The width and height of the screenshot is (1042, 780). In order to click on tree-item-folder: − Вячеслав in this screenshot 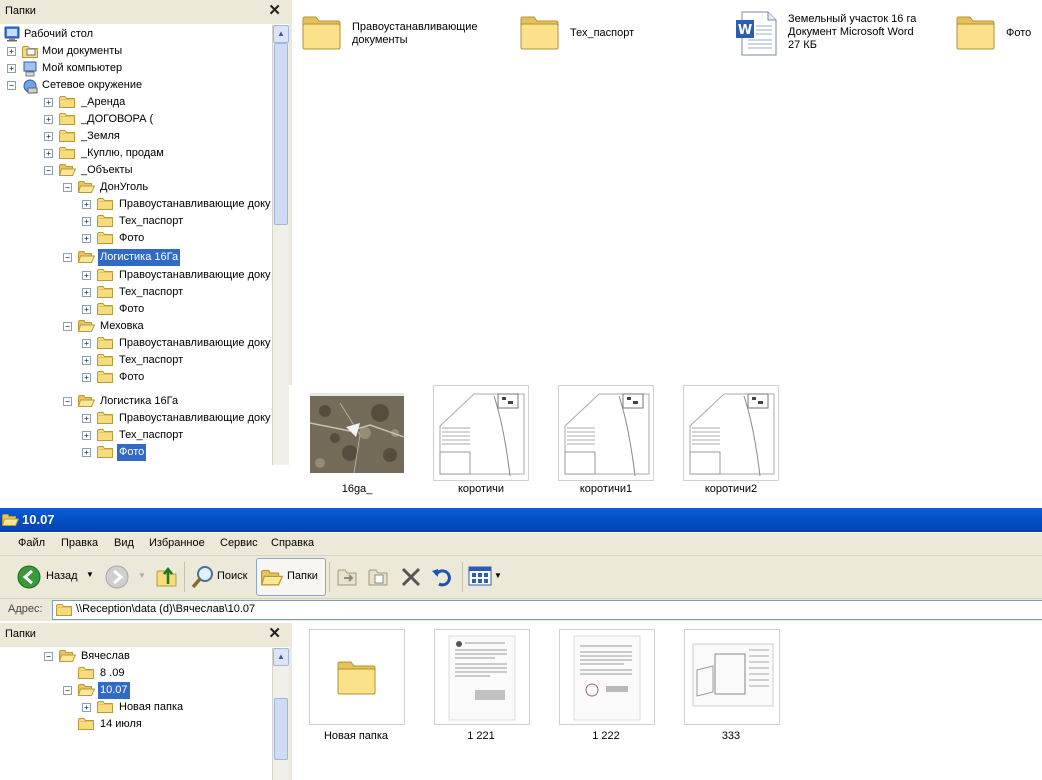, I will do `click(136, 656)`.